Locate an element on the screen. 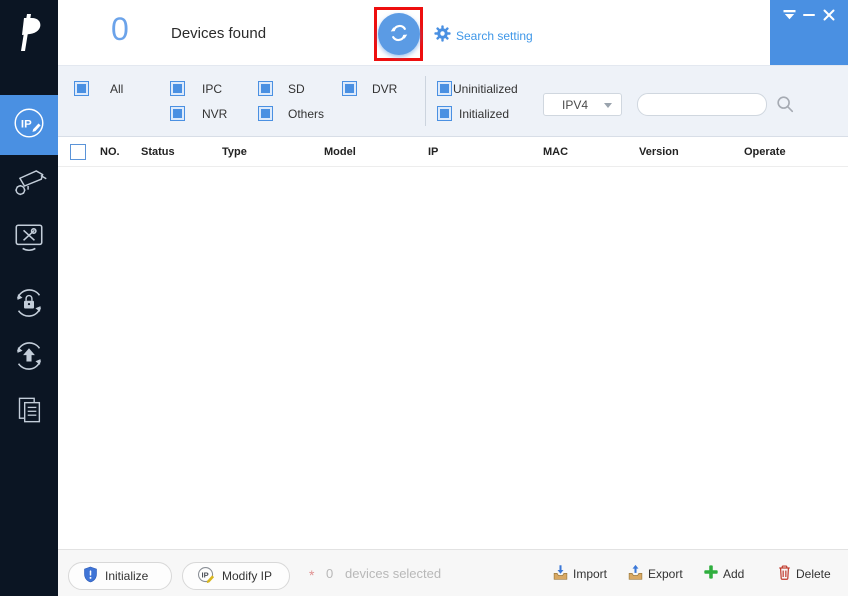 This screenshot has height=596, width=848. filter-divider is located at coordinates (425, 101).